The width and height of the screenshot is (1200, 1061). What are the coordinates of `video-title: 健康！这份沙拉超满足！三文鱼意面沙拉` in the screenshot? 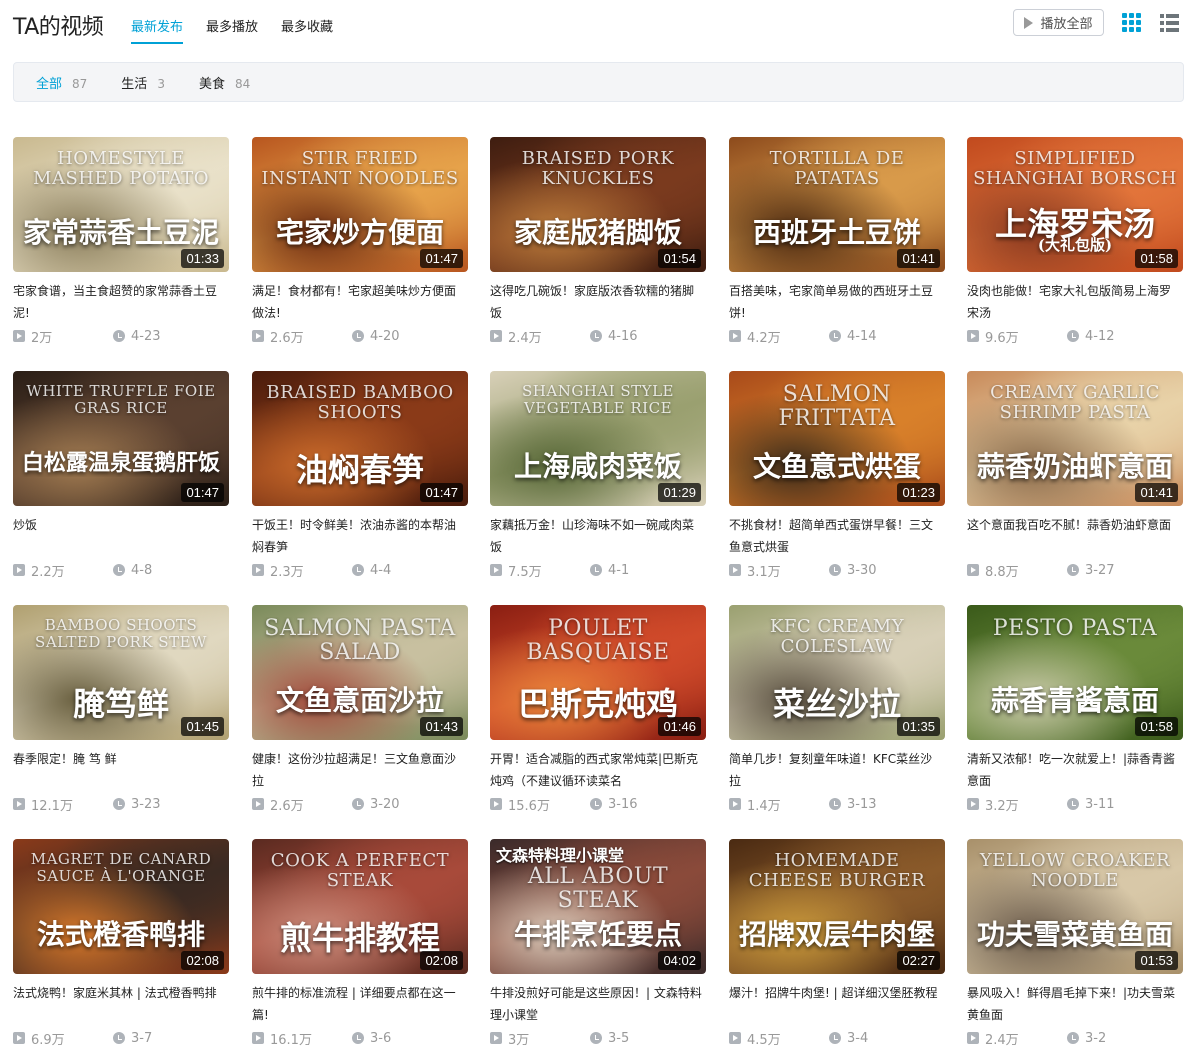 It's located at (358, 770).